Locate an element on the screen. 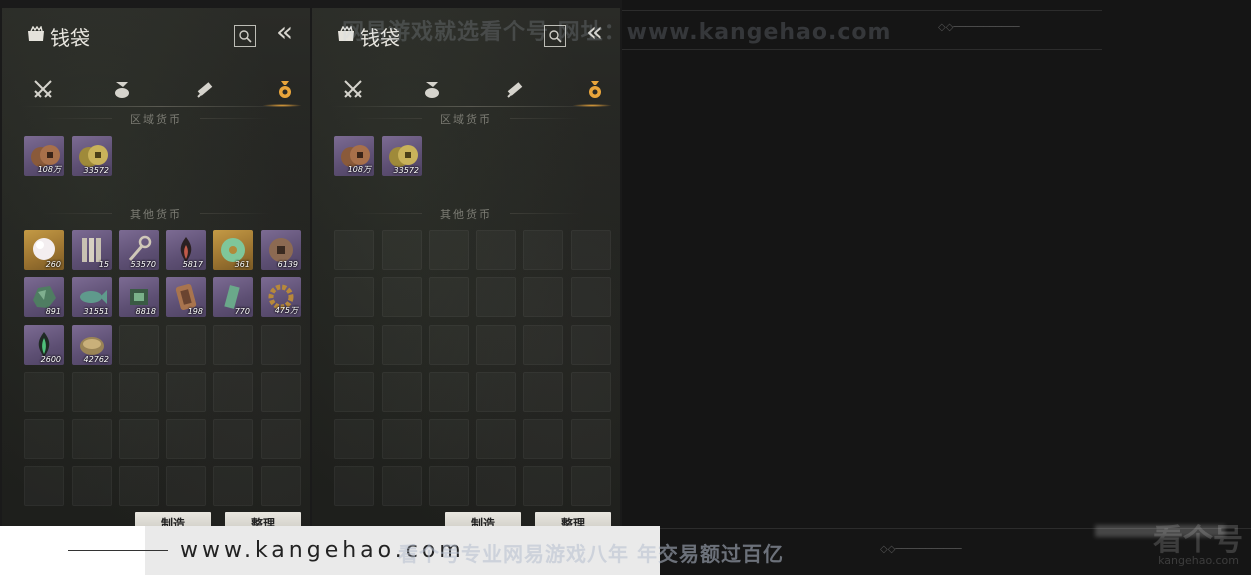 The image size is (1251, 575). currency-slot: 8818 is located at coordinates (139, 297).